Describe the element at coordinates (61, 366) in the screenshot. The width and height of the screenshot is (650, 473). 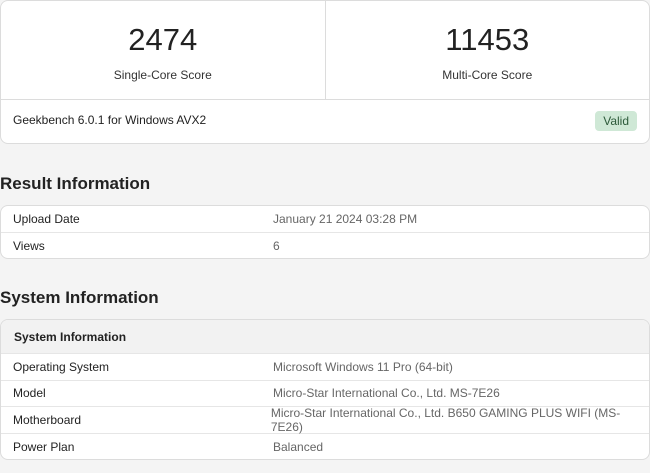
I see `row-key: Operating System` at that location.